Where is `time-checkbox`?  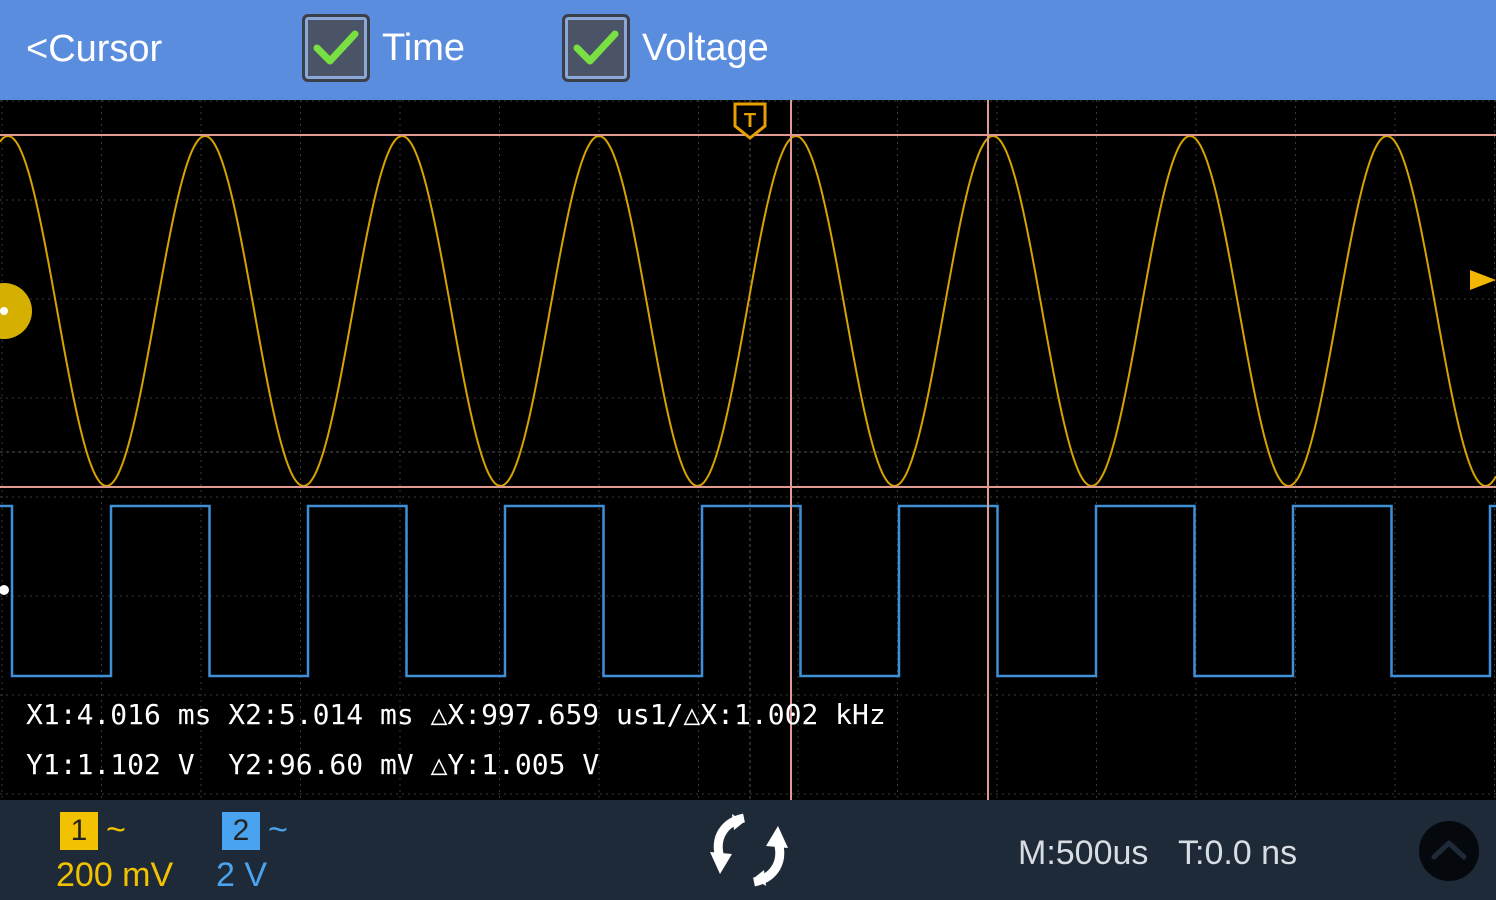 time-checkbox is located at coordinates (336, 48).